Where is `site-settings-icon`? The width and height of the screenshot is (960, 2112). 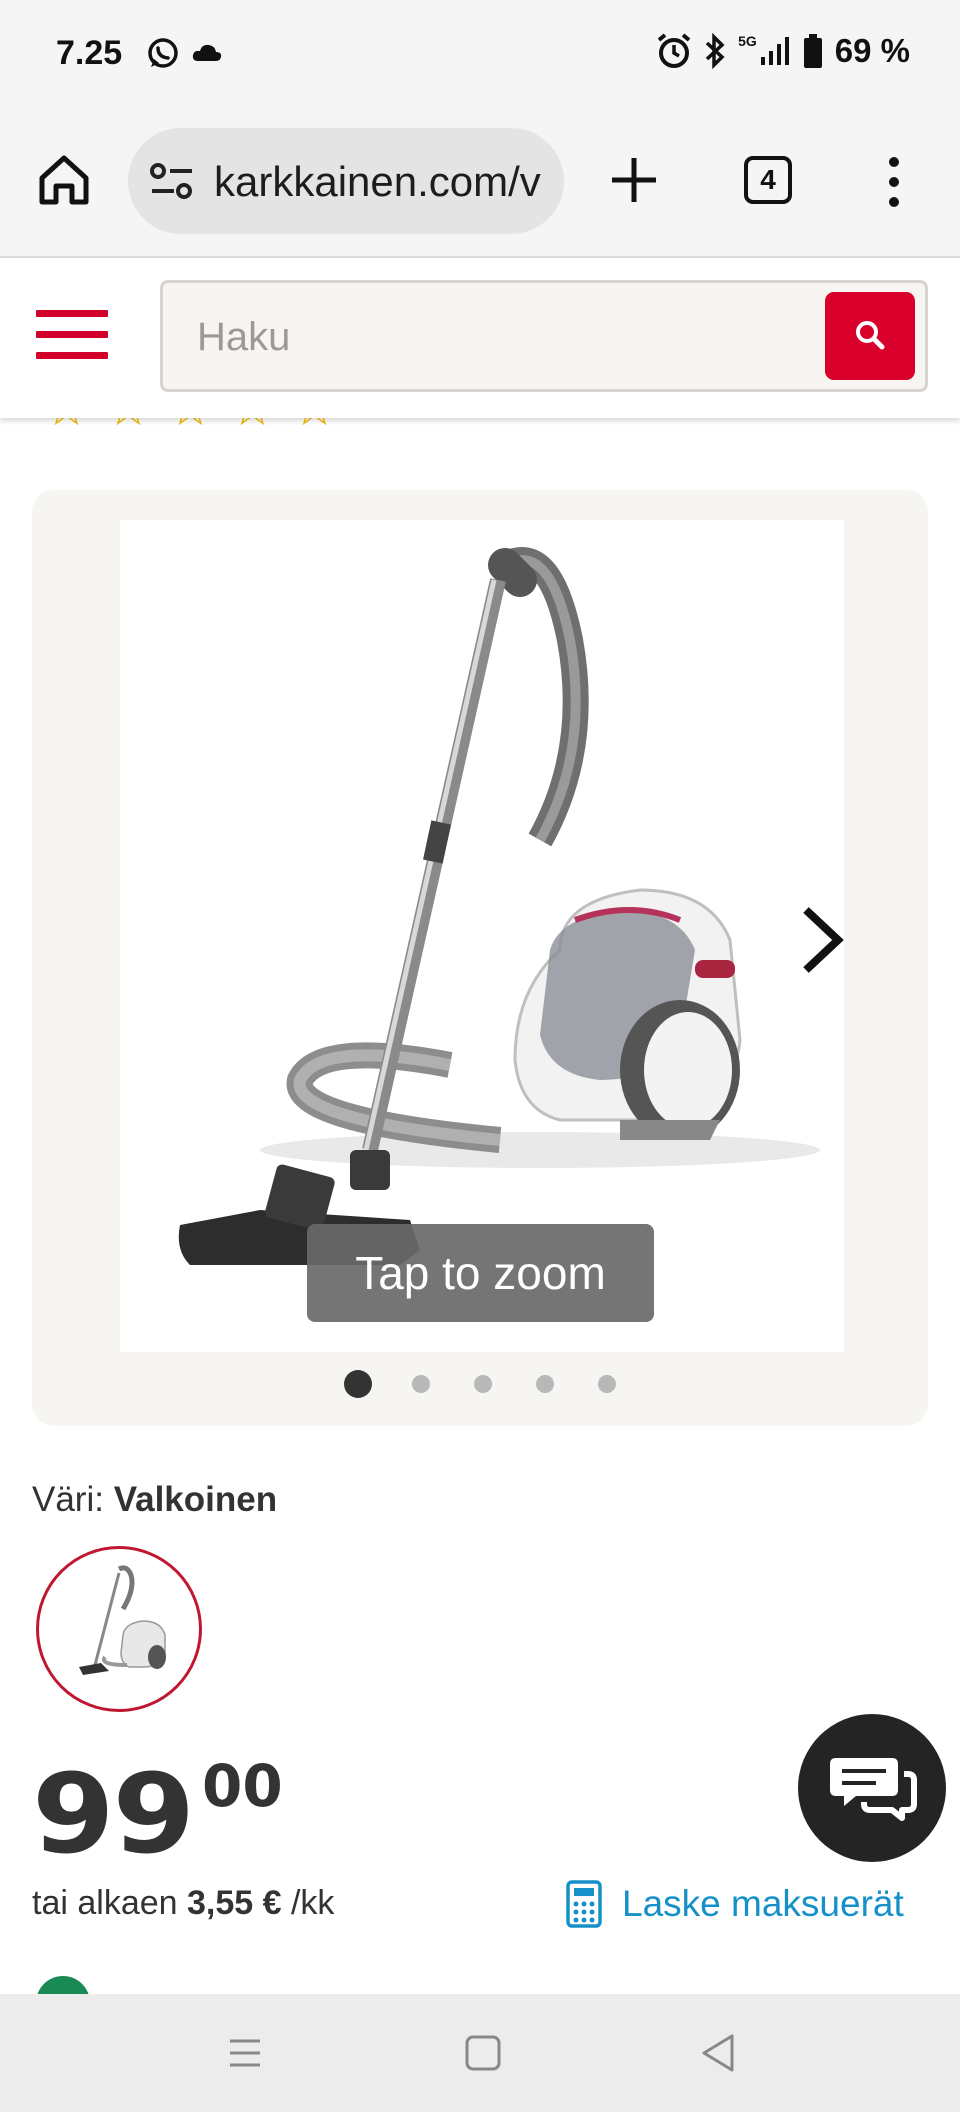
site-settings-icon is located at coordinates (172, 181).